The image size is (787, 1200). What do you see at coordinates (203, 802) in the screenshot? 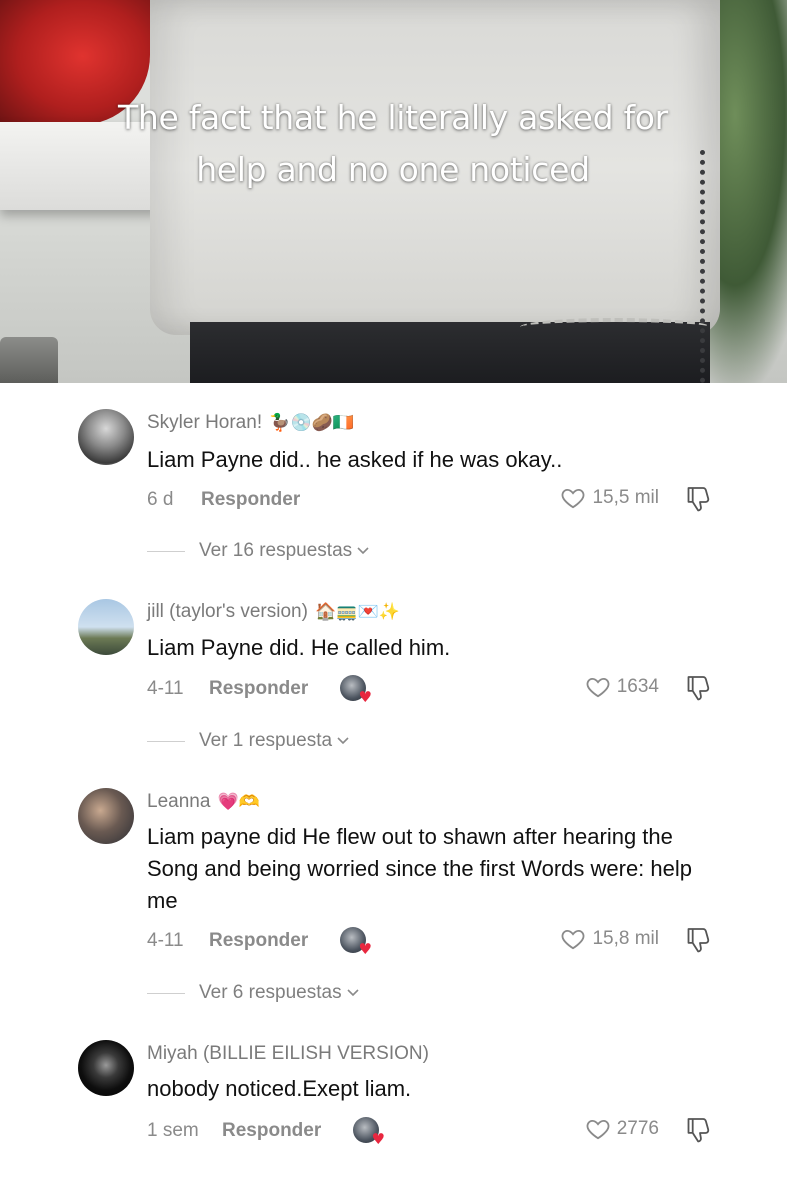
I see `comment-username: Leanna 💗🫶` at bounding box center [203, 802].